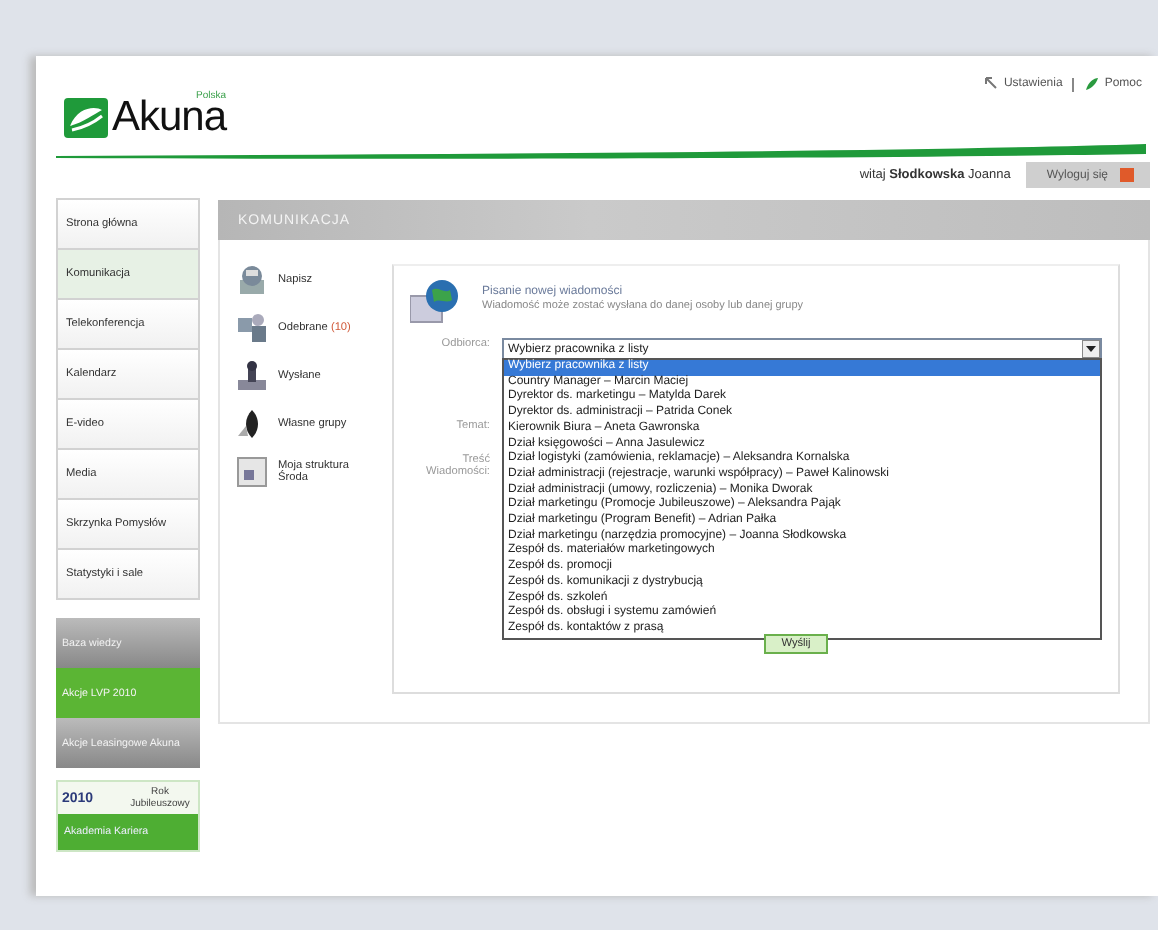  I want to click on brand-logo: Akuna, so click(169, 118).